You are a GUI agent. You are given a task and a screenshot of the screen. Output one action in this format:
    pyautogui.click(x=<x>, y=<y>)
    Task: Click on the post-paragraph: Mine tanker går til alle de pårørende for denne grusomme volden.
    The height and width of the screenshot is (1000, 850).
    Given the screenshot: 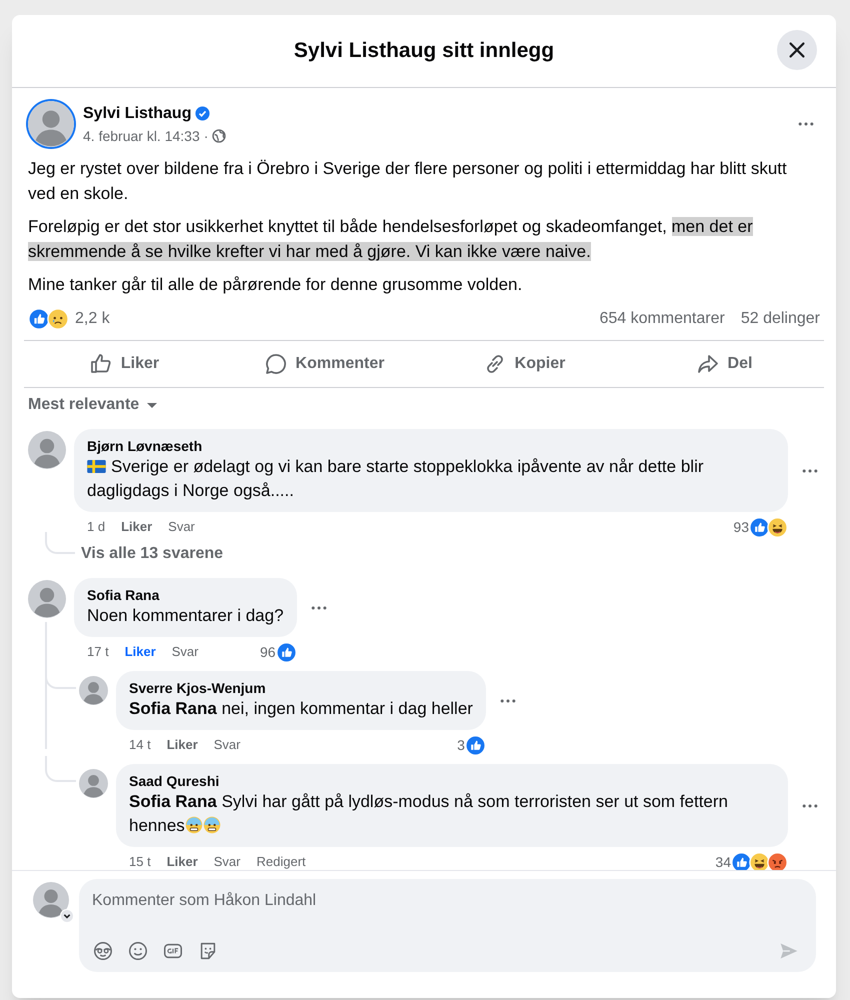 What is the action you would take?
    pyautogui.click(x=276, y=285)
    